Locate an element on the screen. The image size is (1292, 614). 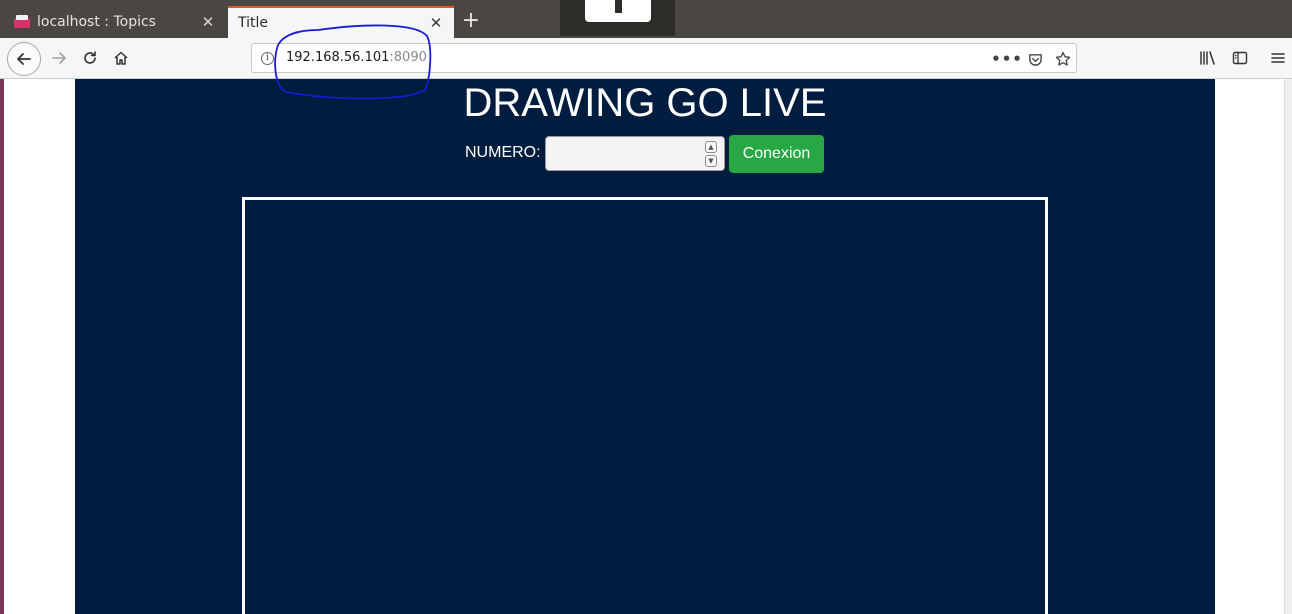
home-icon is located at coordinates (121, 58).